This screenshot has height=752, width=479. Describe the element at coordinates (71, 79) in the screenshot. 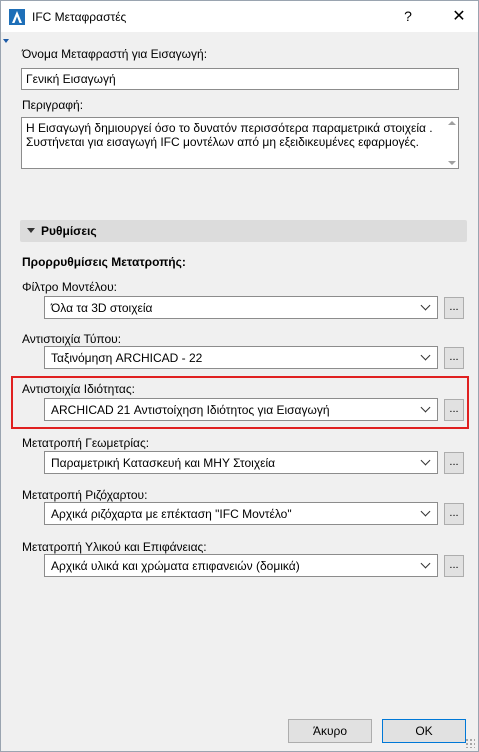

I see `translator-name-value: Γενική Εισαγωγή` at that location.